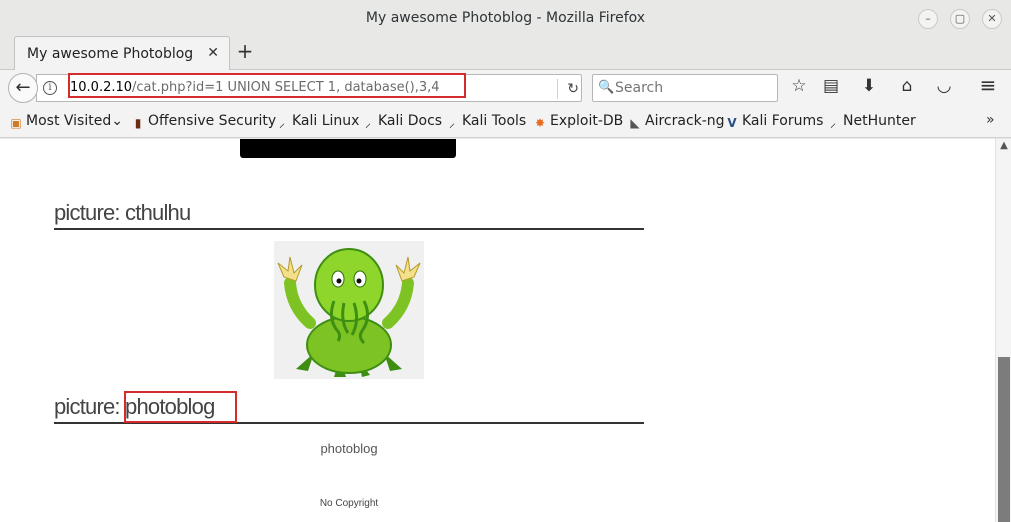 Image resolution: width=1011 pixels, height=522 pixels. What do you see at coordinates (606, 87) in the screenshot?
I see `search-icon: 🔍` at bounding box center [606, 87].